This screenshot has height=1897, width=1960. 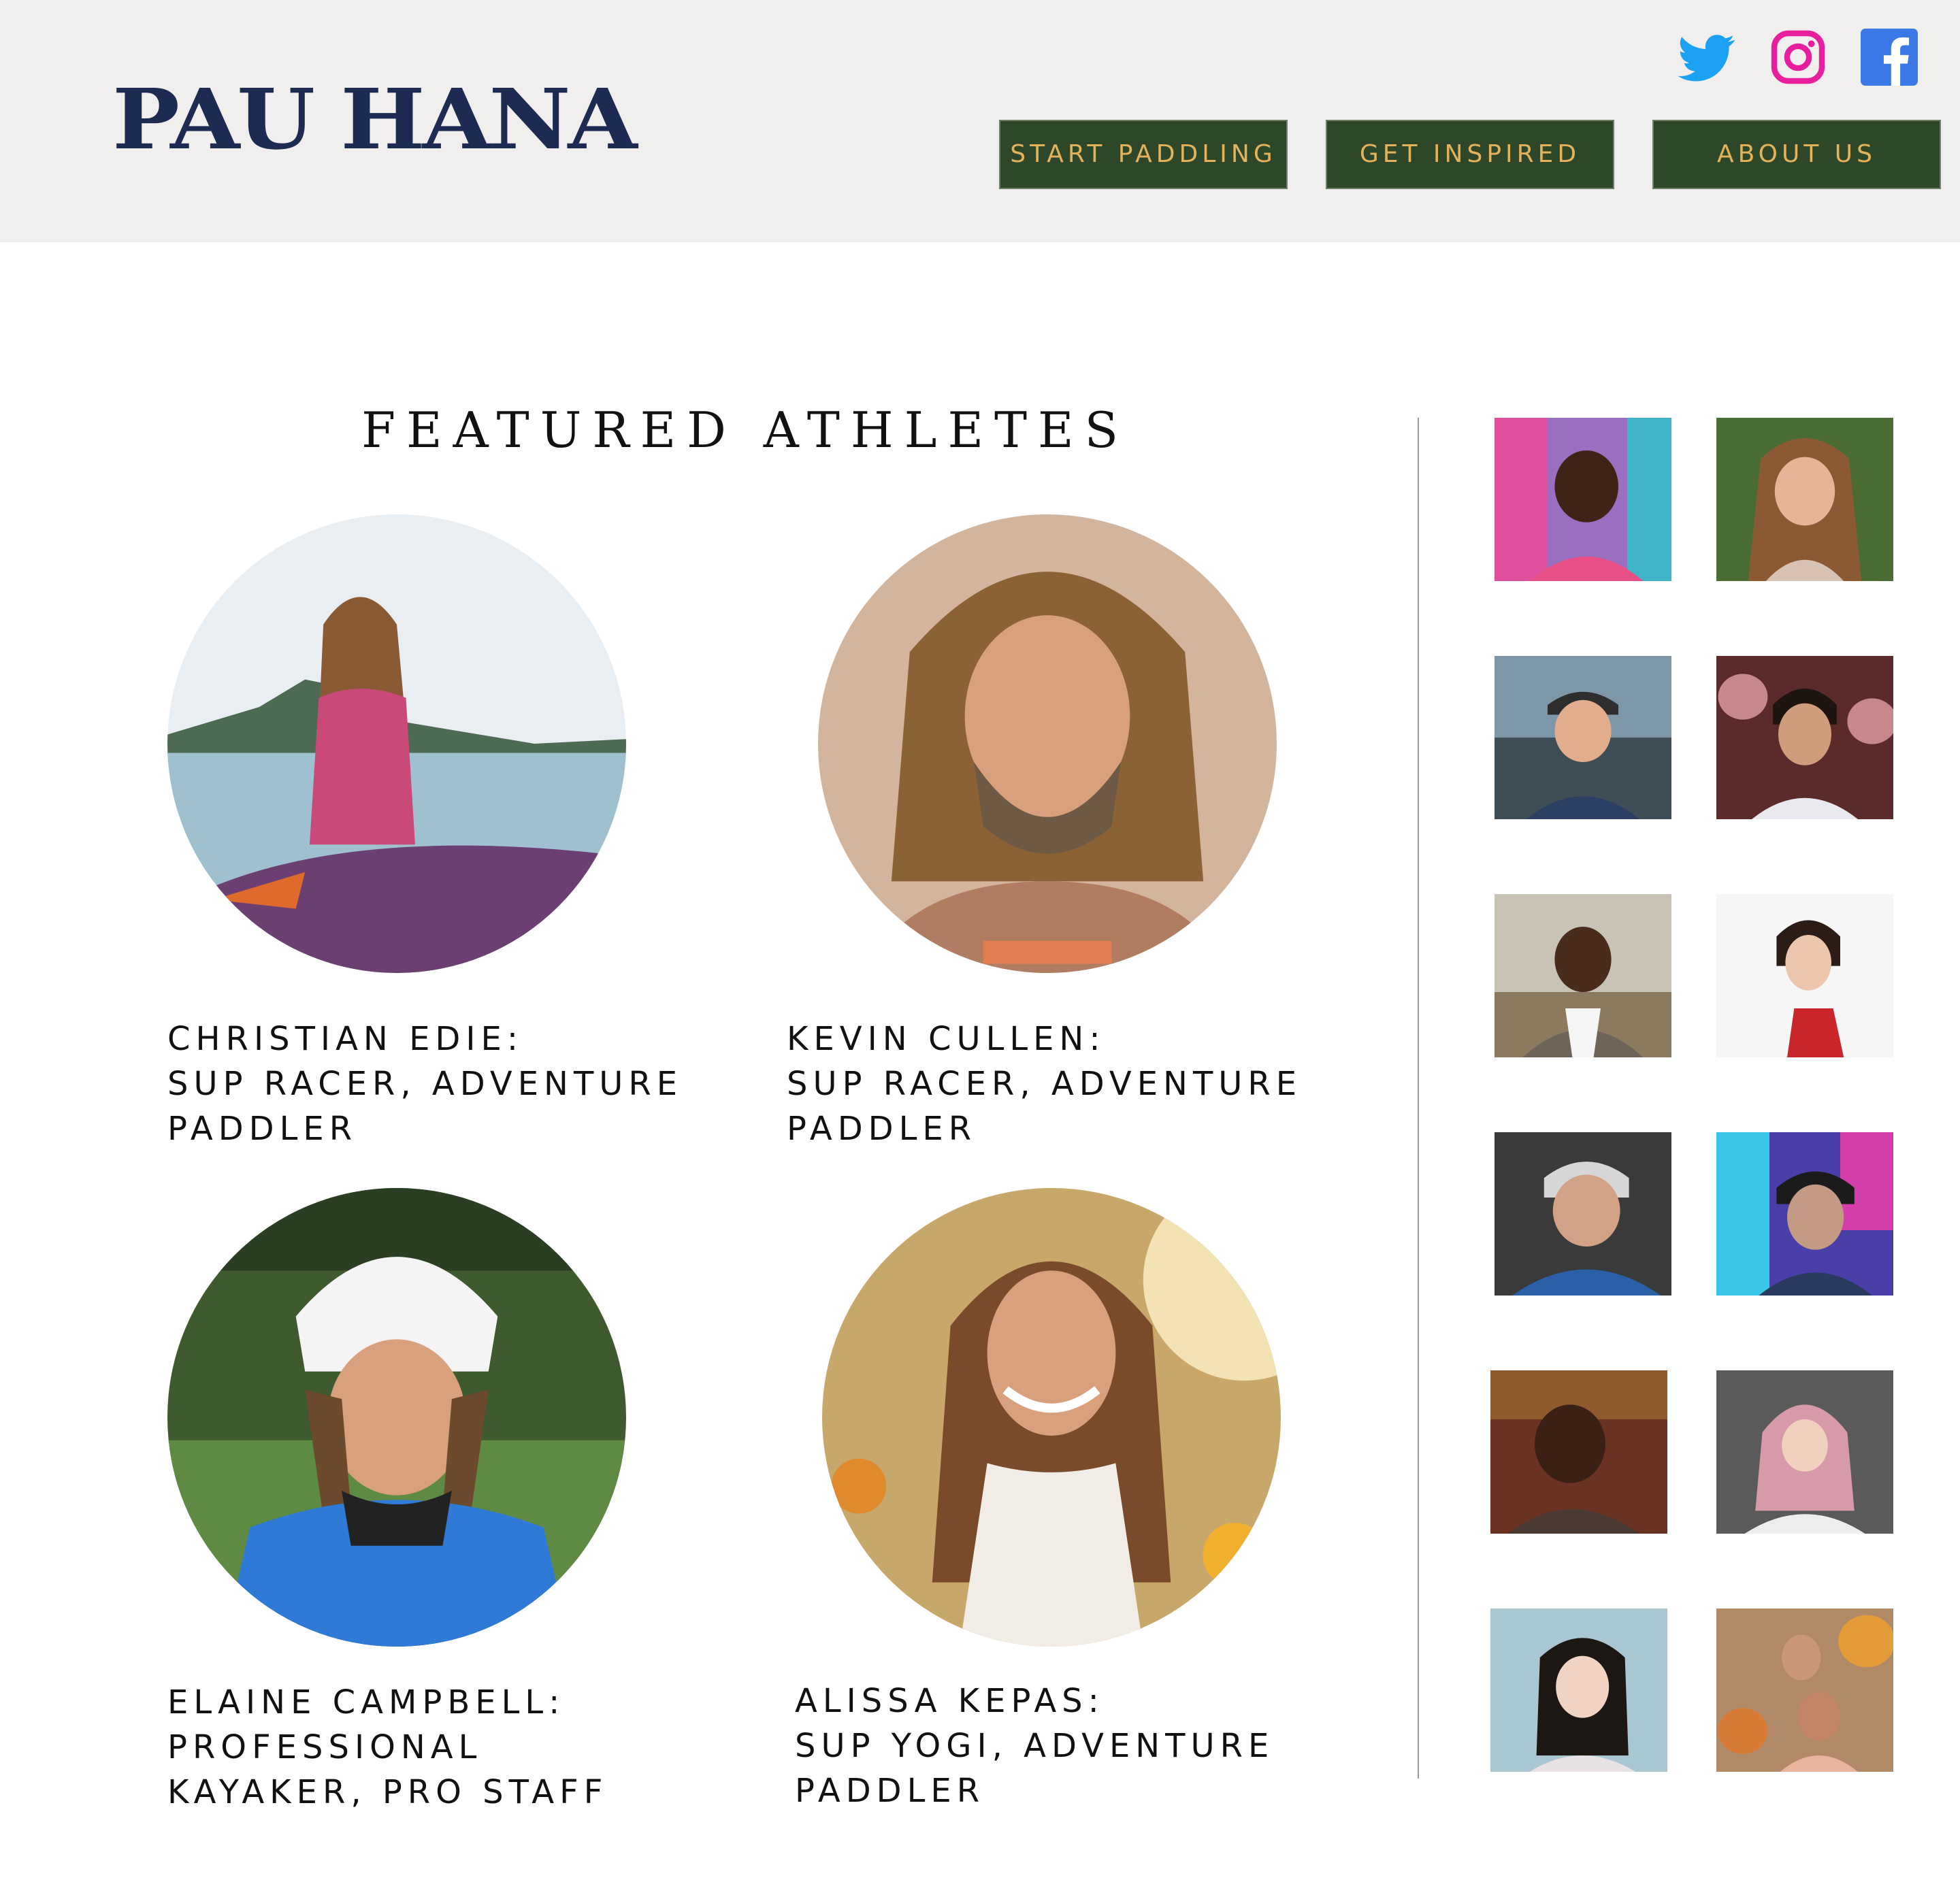 What do you see at coordinates (1707, 57) in the screenshot?
I see `twitter-icon` at bounding box center [1707, 57].